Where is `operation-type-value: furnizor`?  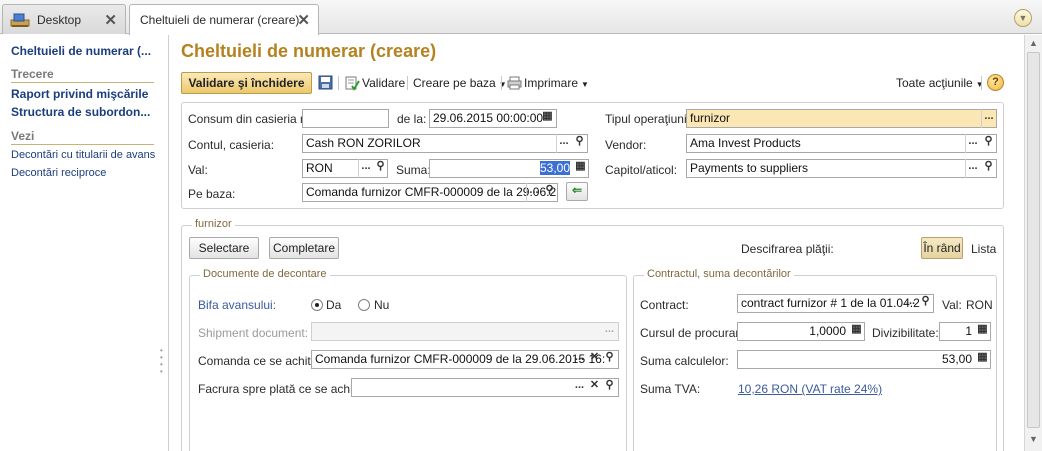
operation-type-value: furnizor is located at coordinates (710, 118).